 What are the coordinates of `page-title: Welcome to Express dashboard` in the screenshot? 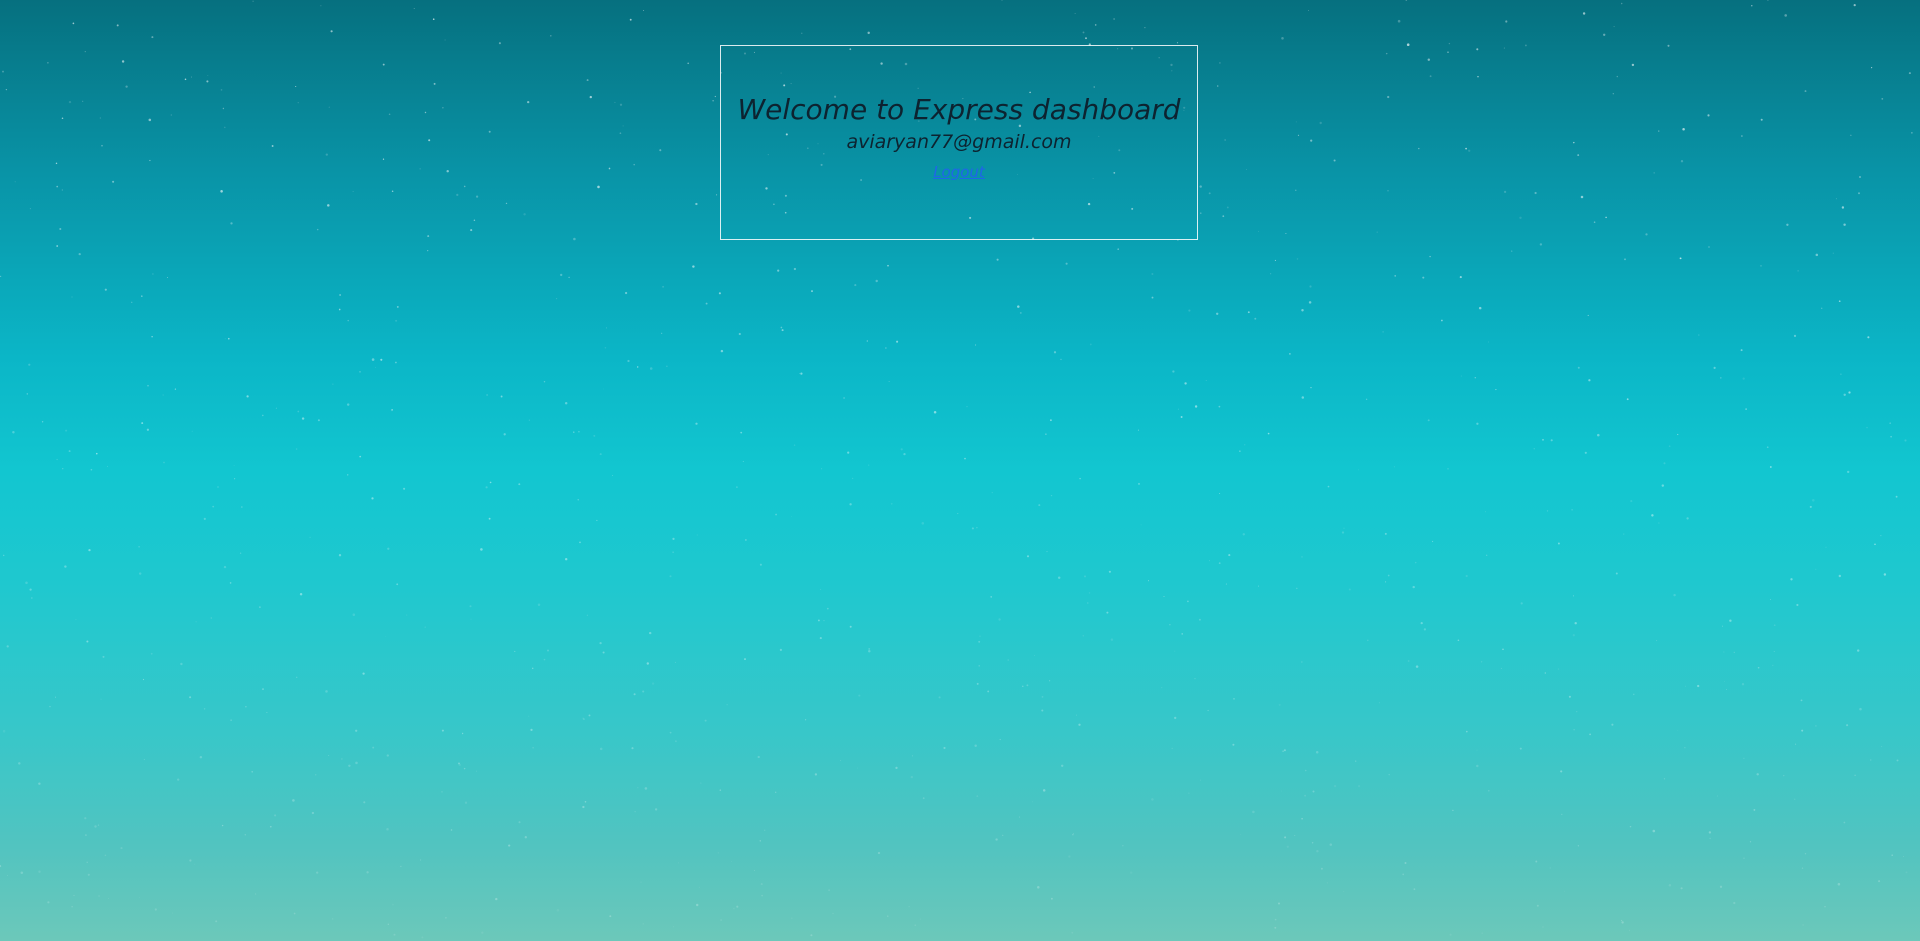 It's located at (959, 109).